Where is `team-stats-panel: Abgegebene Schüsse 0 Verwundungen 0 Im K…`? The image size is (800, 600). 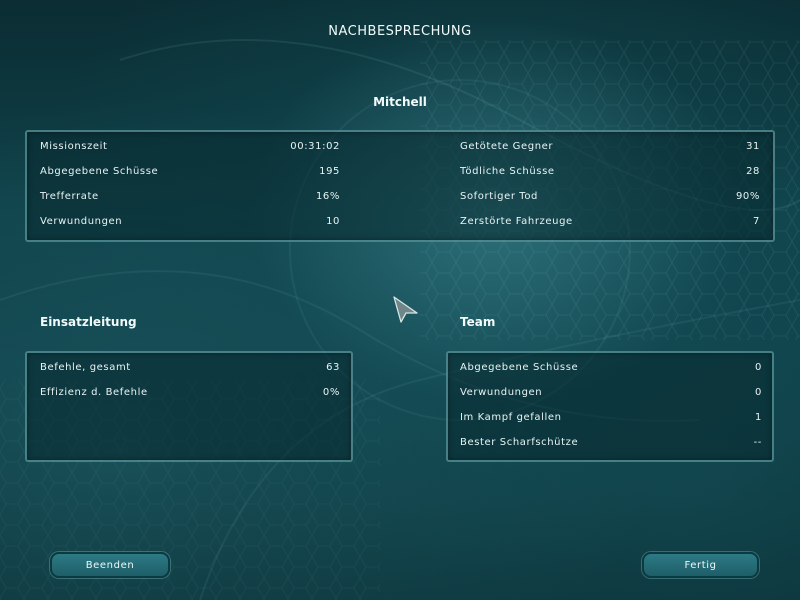 team-stats-panel: Abgegebene Schüsse 0 Verwundungen 0 Im K… is located at coordinates (610, 406).